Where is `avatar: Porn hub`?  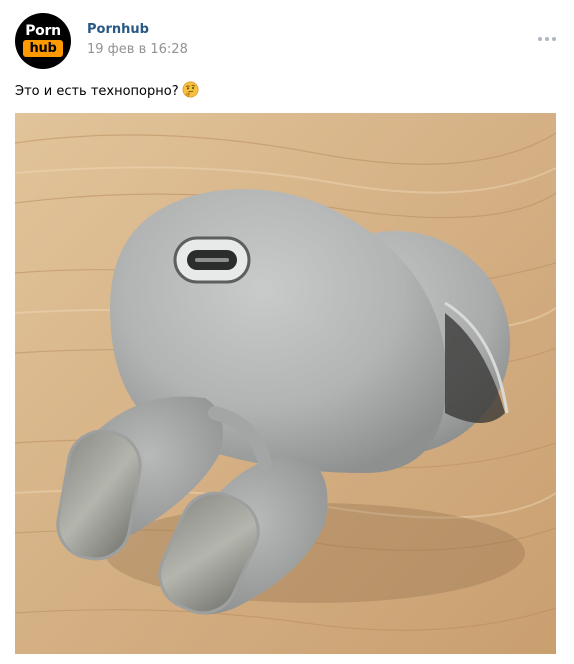 avatar: Porn hub is located at coordinates (43, 41).